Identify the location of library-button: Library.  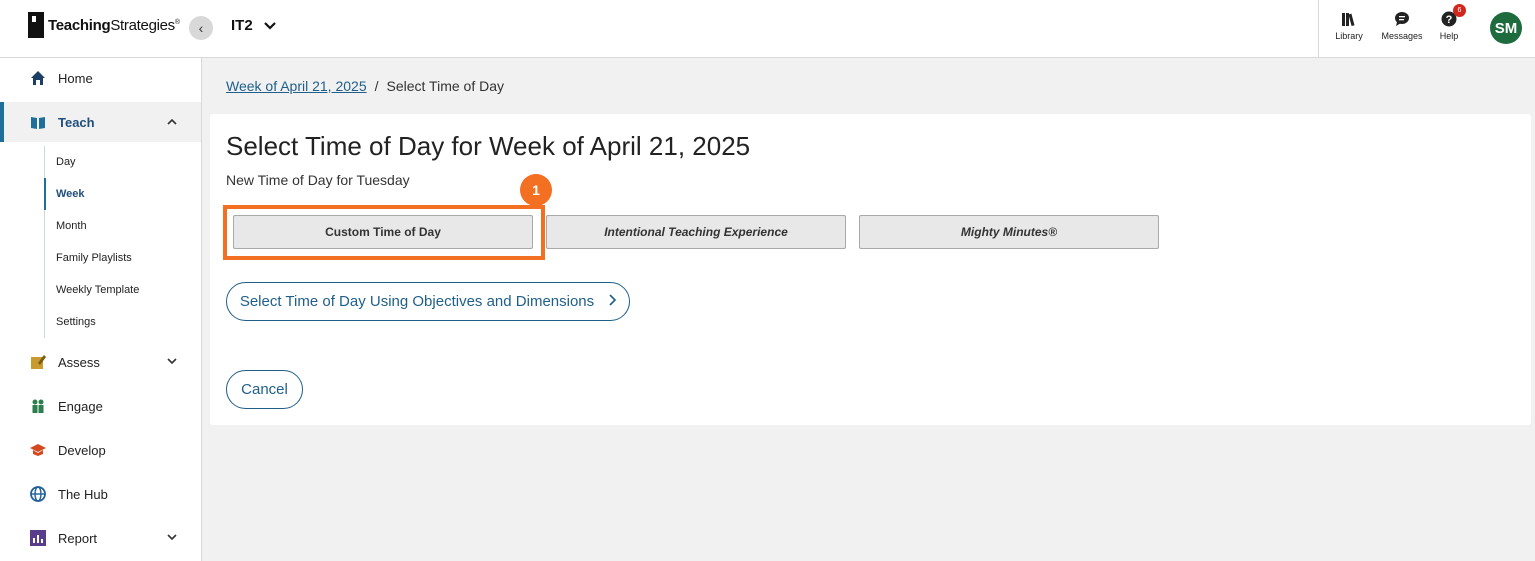
(1349, 25).